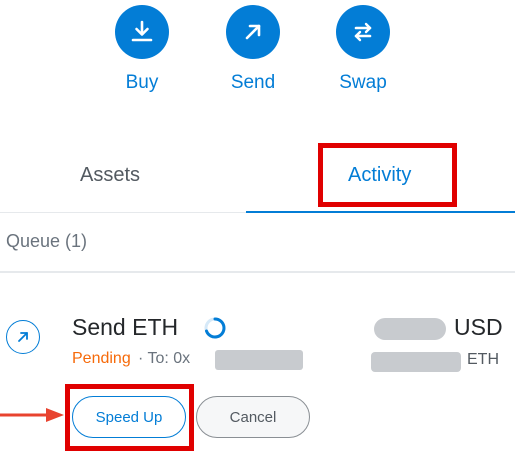  What do you see at coordinates (215, 328) in the screenshot?
I see `spinner-icon` at bounding box center [215, 328].